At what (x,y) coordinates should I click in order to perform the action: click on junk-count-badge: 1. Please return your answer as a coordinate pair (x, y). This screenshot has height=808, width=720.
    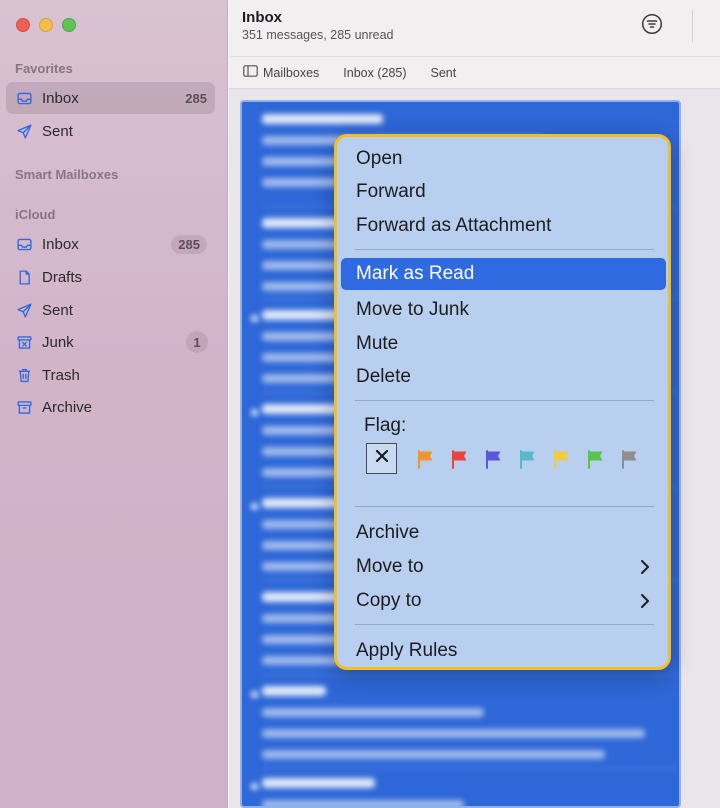
    Looking at the image, I should click on (197, 342).